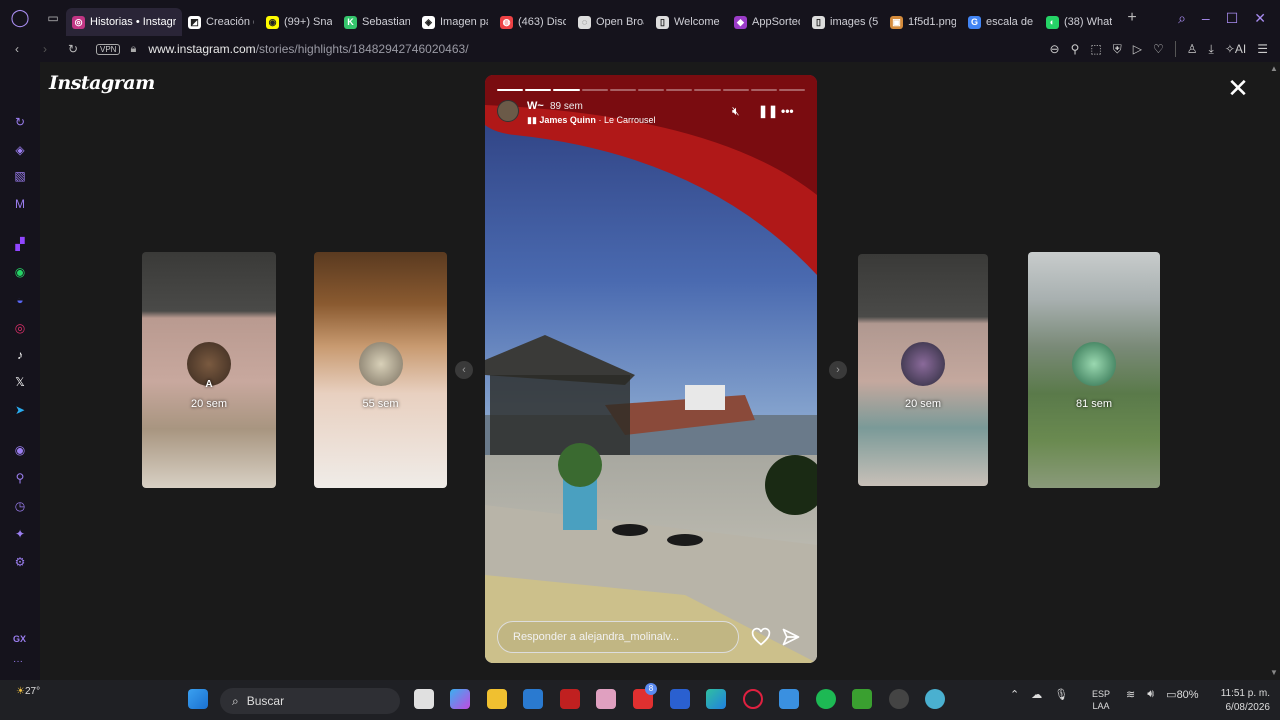  What do you see at coordinates (20, 150) in the screenshot?
I see `aria-icon: ◈` at bounding box center [20, 150].